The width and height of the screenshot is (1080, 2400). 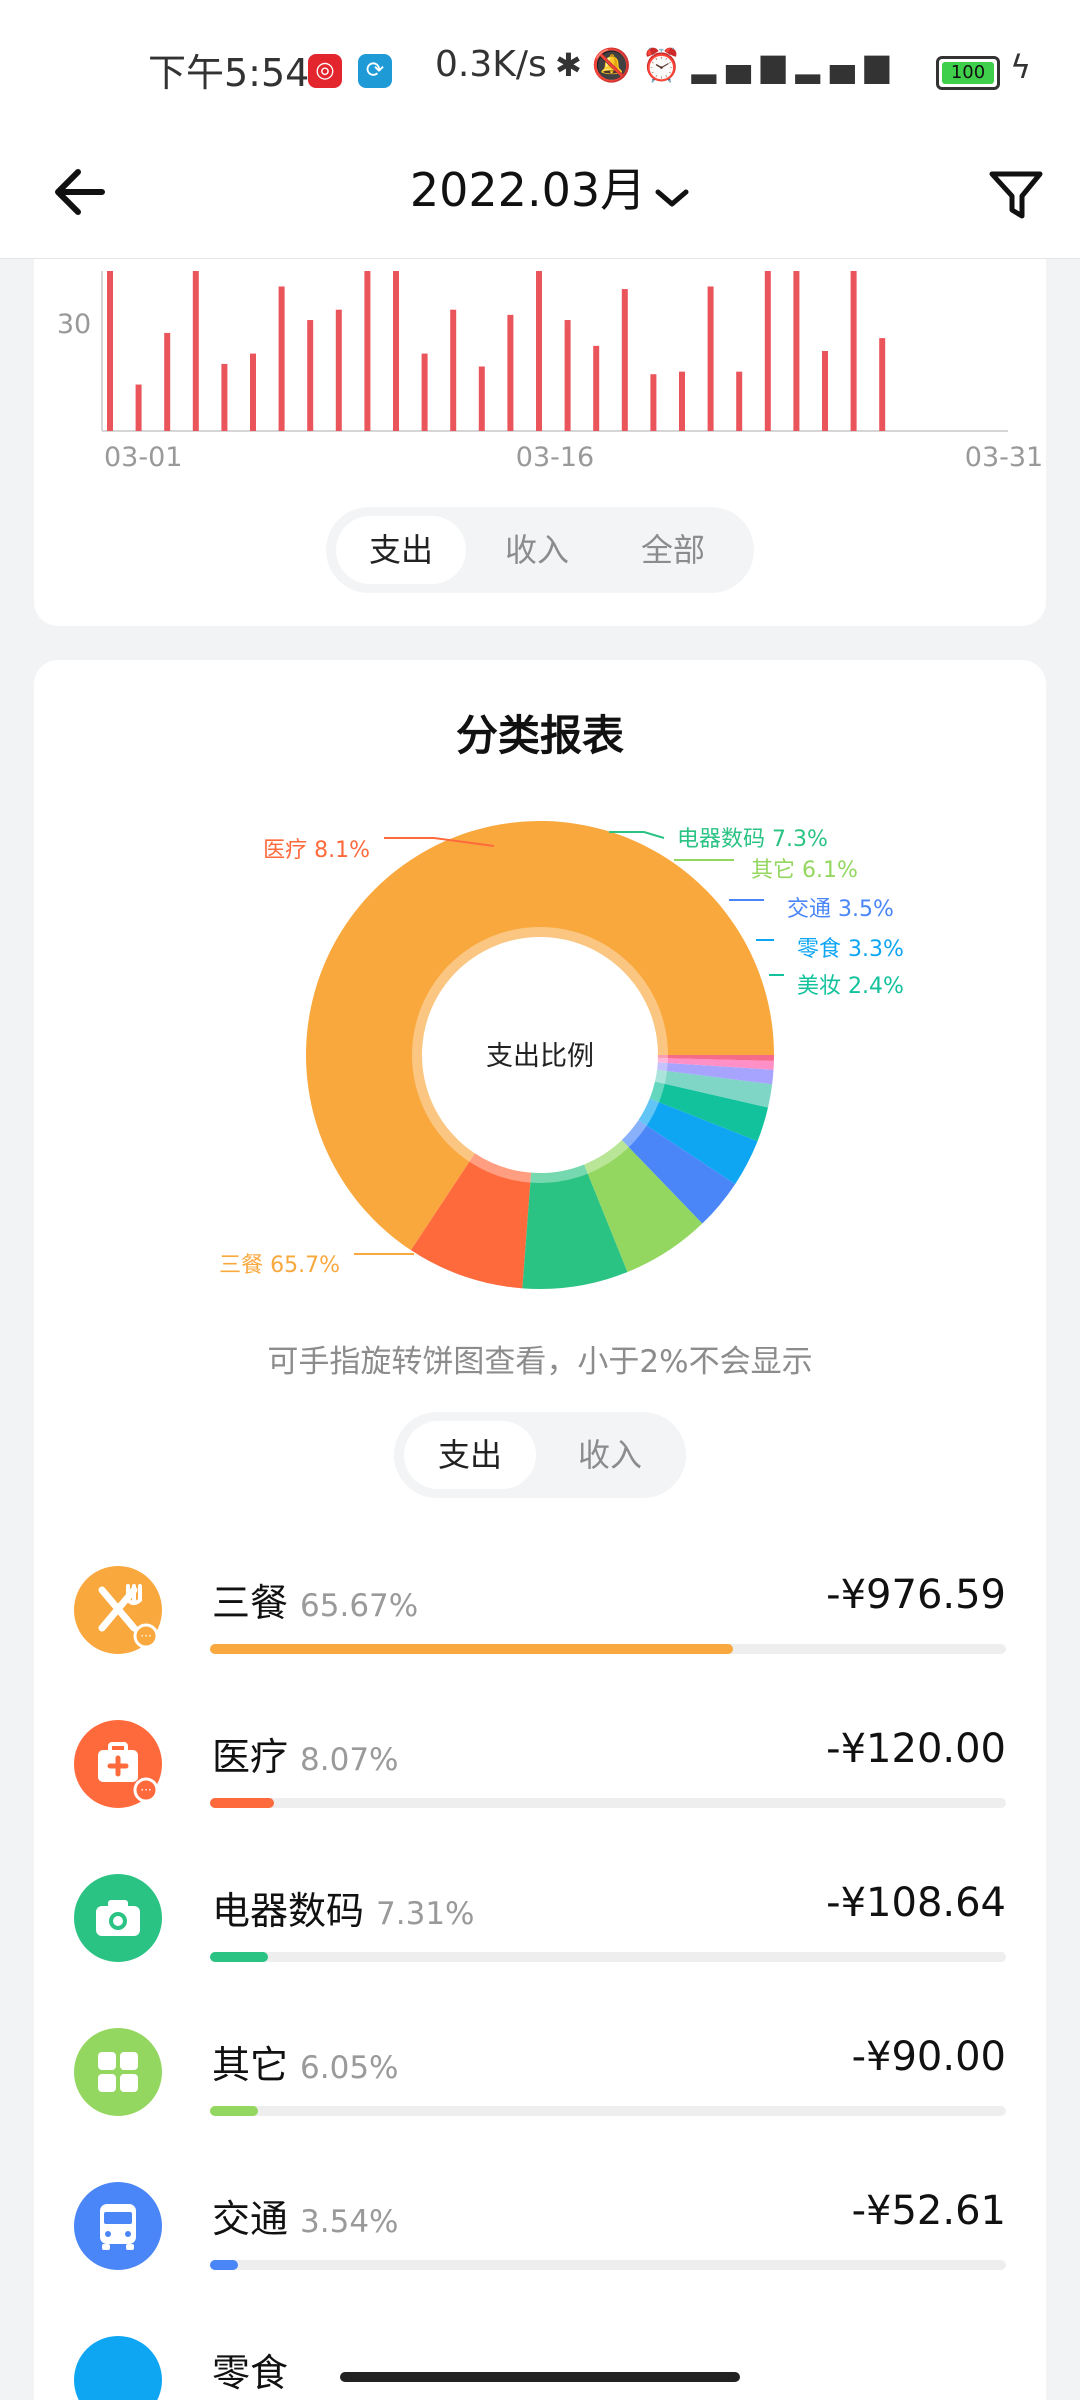 I want to click on category-label: 电器数码, so click(x=288, y=1911).